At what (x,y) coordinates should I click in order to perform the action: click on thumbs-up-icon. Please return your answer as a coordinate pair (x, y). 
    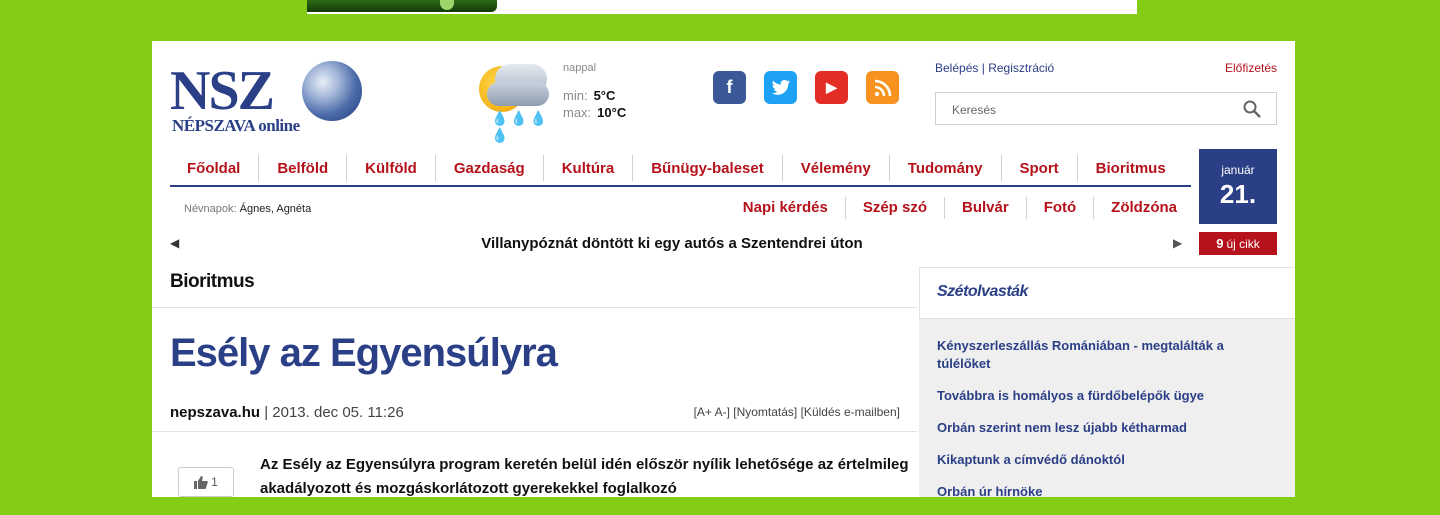
    Looking at the image, I should click on (201, 482).